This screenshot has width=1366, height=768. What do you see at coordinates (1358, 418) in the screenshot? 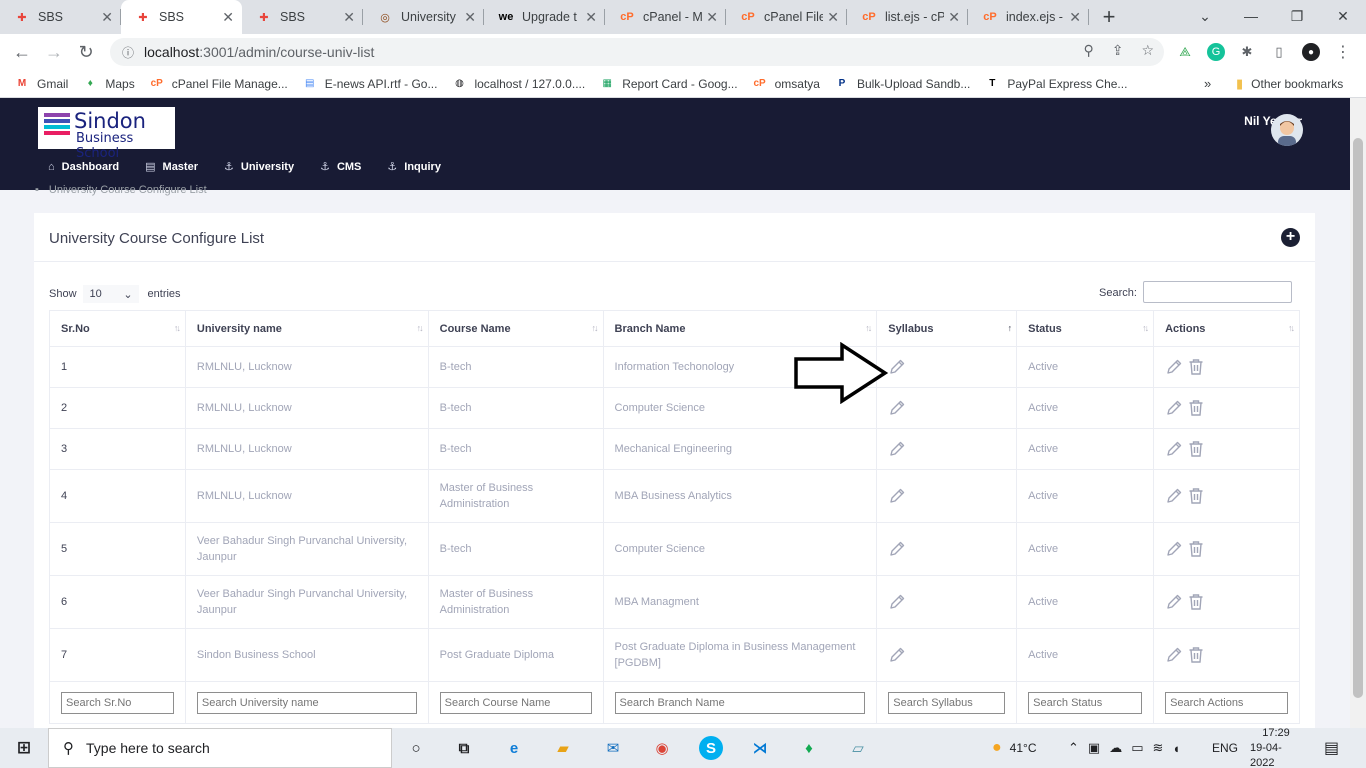
I see `scrollbar-thumb` at bounding box center [1358, 418].